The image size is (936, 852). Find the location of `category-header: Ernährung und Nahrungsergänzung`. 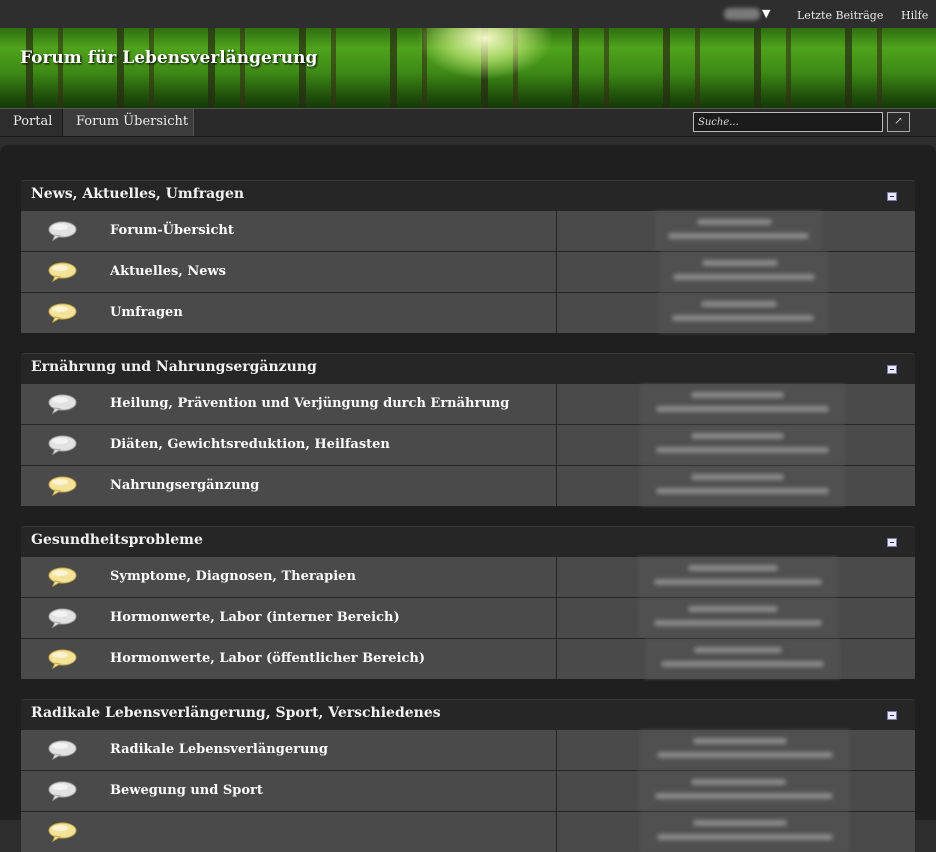

category-header: Ernährung und Nahrungsergänzung is located at coordinates (468, 368).